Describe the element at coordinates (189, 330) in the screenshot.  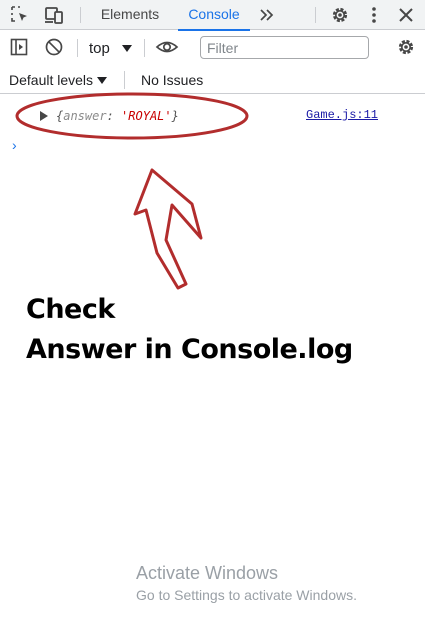
I see `annotation-text: Check Answer in Console.log` at that location.